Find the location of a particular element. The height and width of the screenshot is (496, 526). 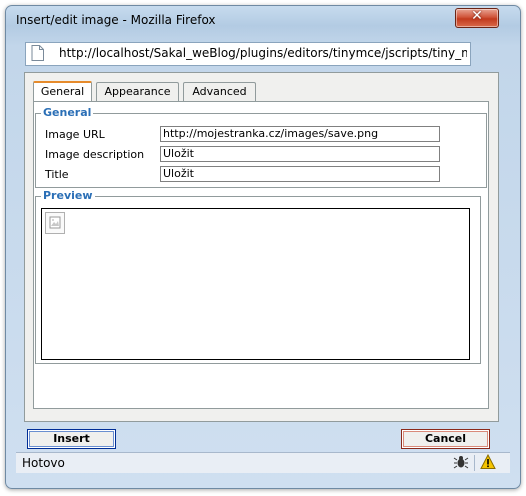

page-icon is located at coordinates (37, 53).